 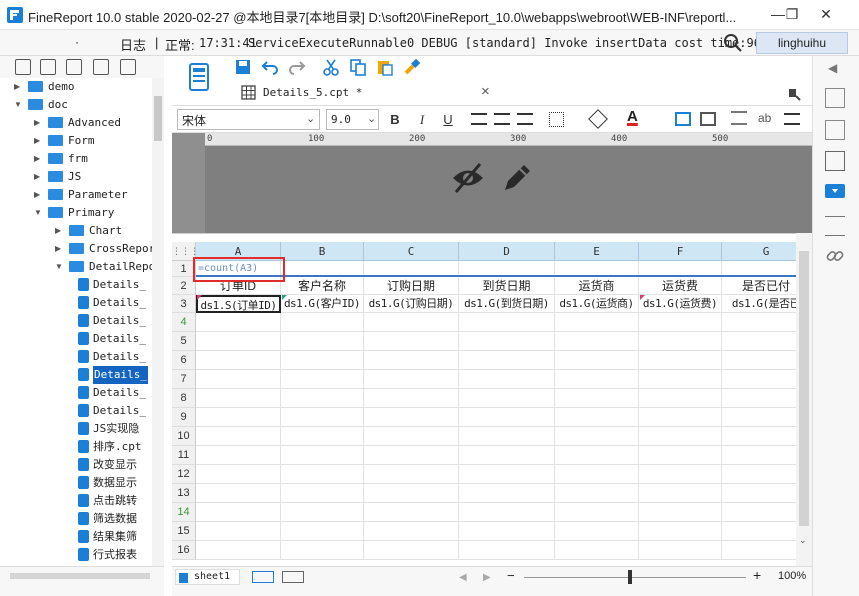 What do you see at coordinates (804, 399) in the screenshot?
I see `grid-scrollbar: ⌄` at bounding box center [804, 399].